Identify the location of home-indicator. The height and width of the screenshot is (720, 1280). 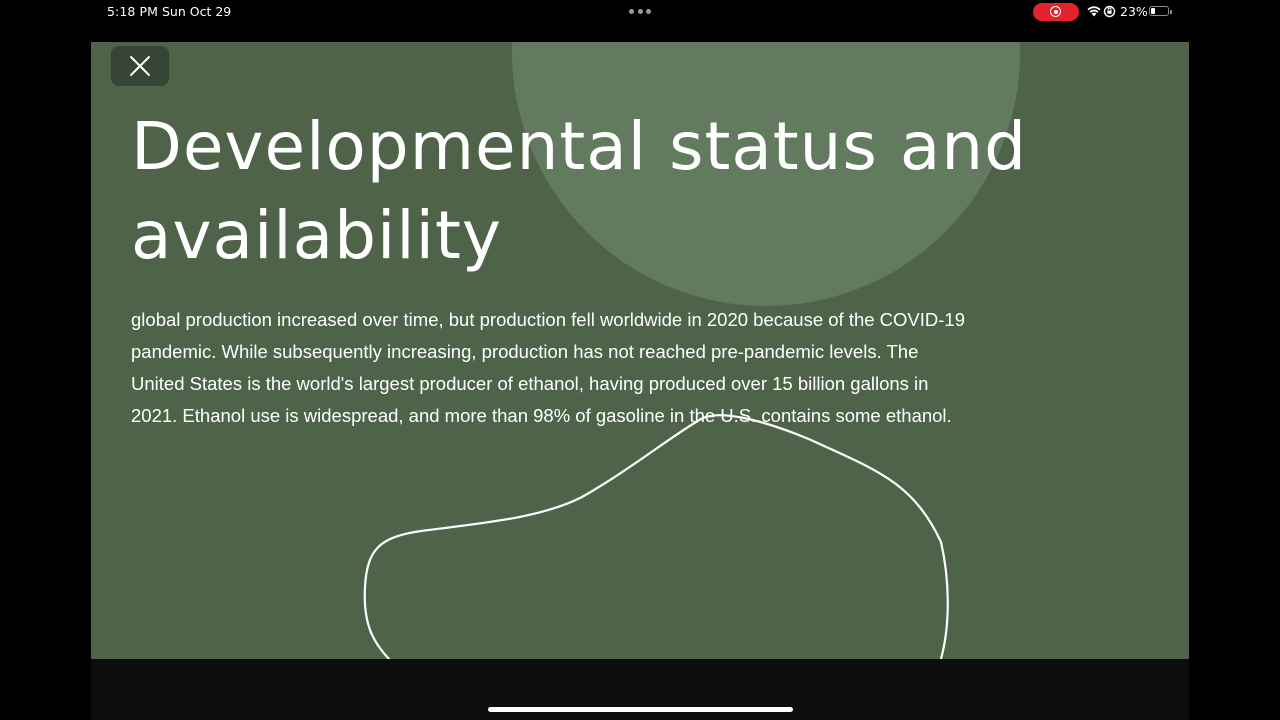
(640, 709).